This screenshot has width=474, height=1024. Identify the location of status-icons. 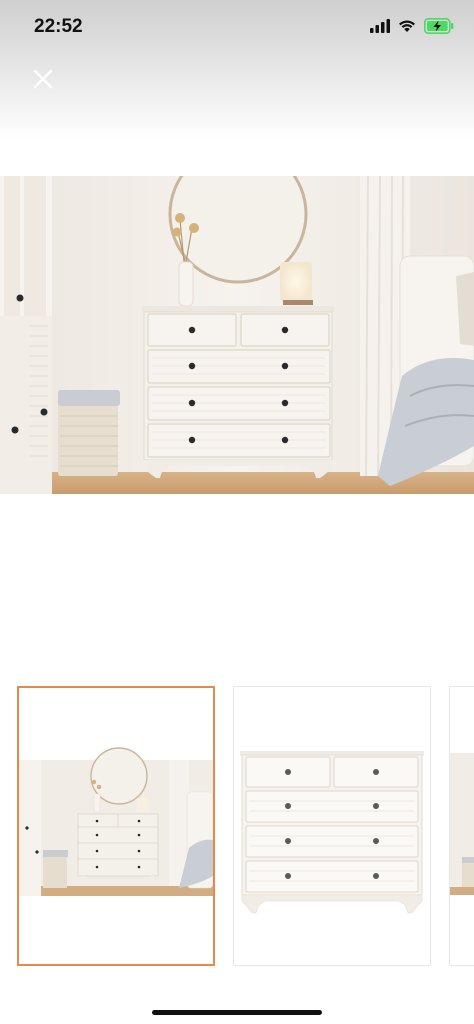
(412, 26).